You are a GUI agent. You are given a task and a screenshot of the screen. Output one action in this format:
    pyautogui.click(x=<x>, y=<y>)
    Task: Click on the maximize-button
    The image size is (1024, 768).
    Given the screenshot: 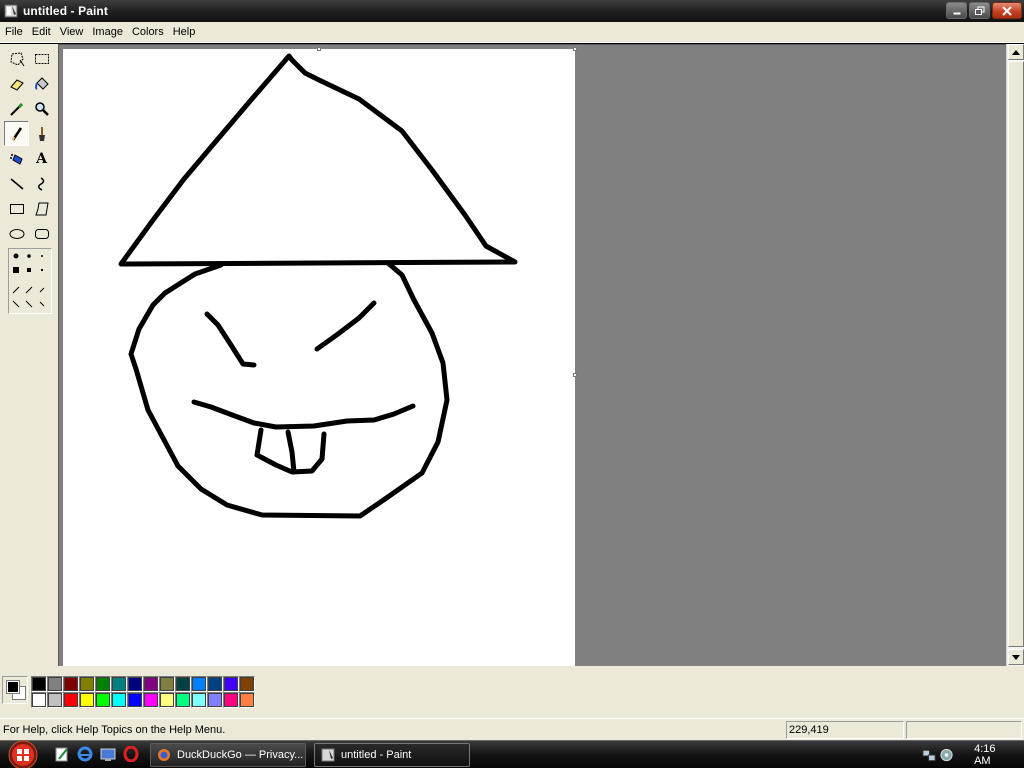 What is the action you would take?
    pyautogui.click(x=979, y=10)
    